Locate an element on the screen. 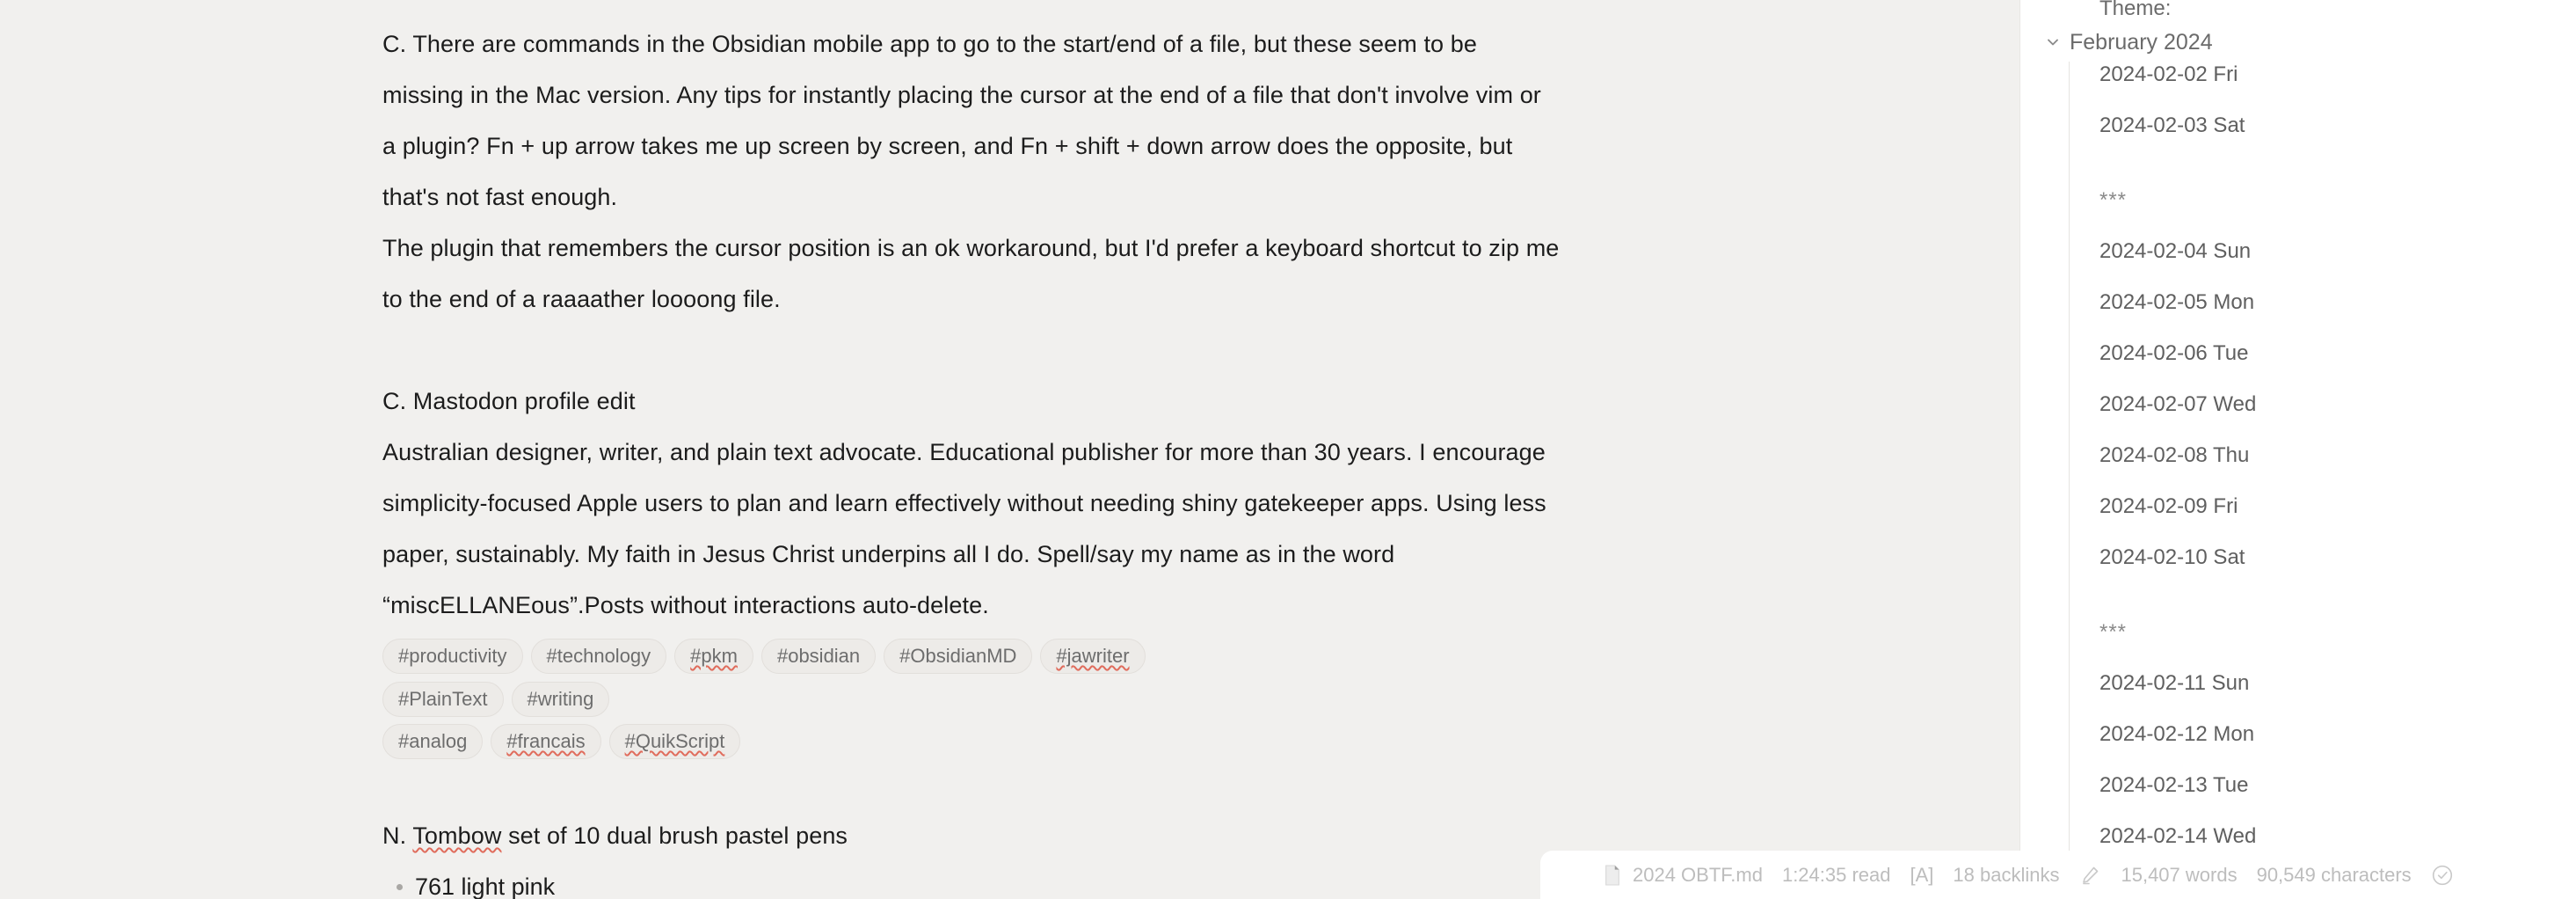  heading-mastodon-profile-edit: C. Mastodon profile edit is located at coordinates (509, 401).